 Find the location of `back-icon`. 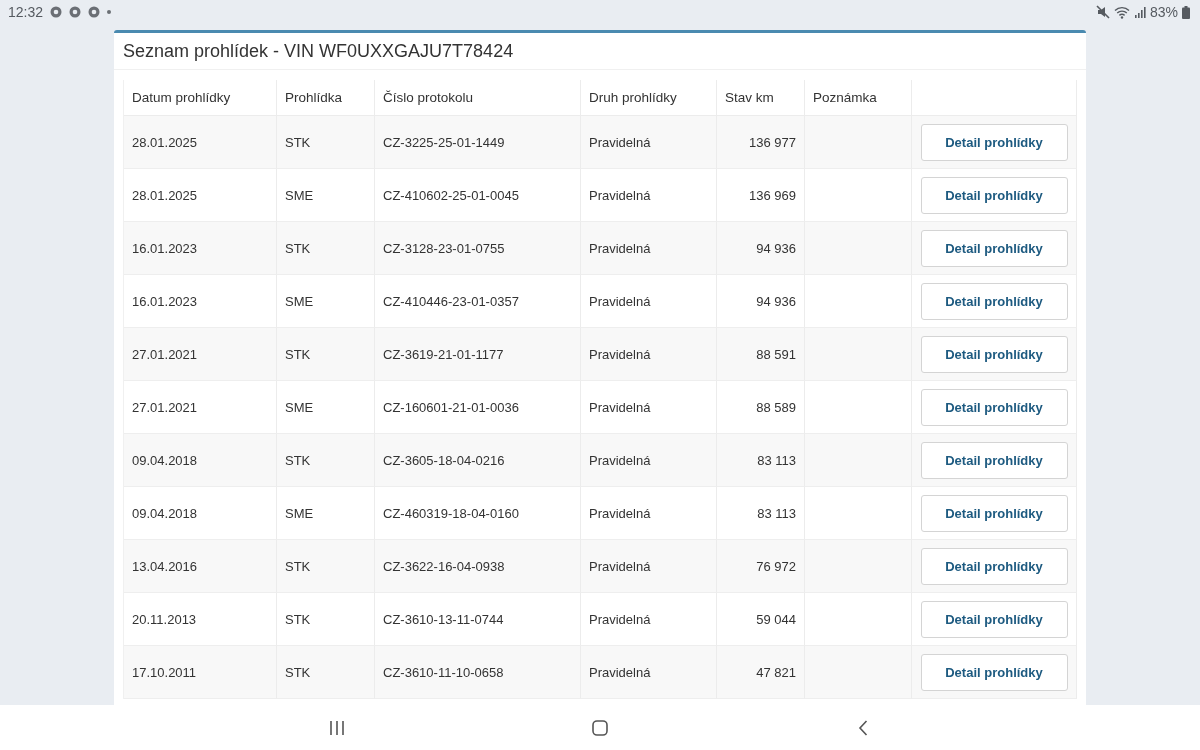

back-icon is located at coordinates (863, 727).